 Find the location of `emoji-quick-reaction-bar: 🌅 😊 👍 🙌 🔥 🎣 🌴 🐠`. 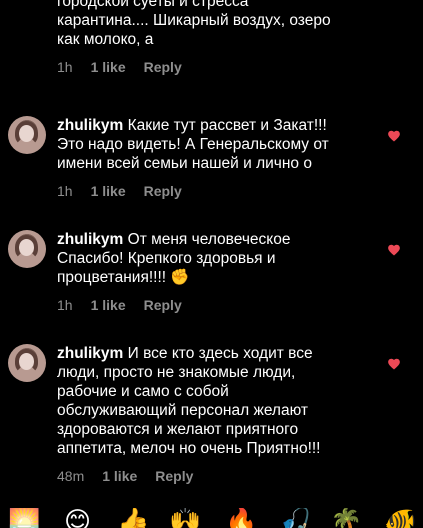

emoji-quick-reaction-bar: 🌅 😊 👍 🙌 🔥 🎣 🌴 🐠 is located at coordinates (211, 518).